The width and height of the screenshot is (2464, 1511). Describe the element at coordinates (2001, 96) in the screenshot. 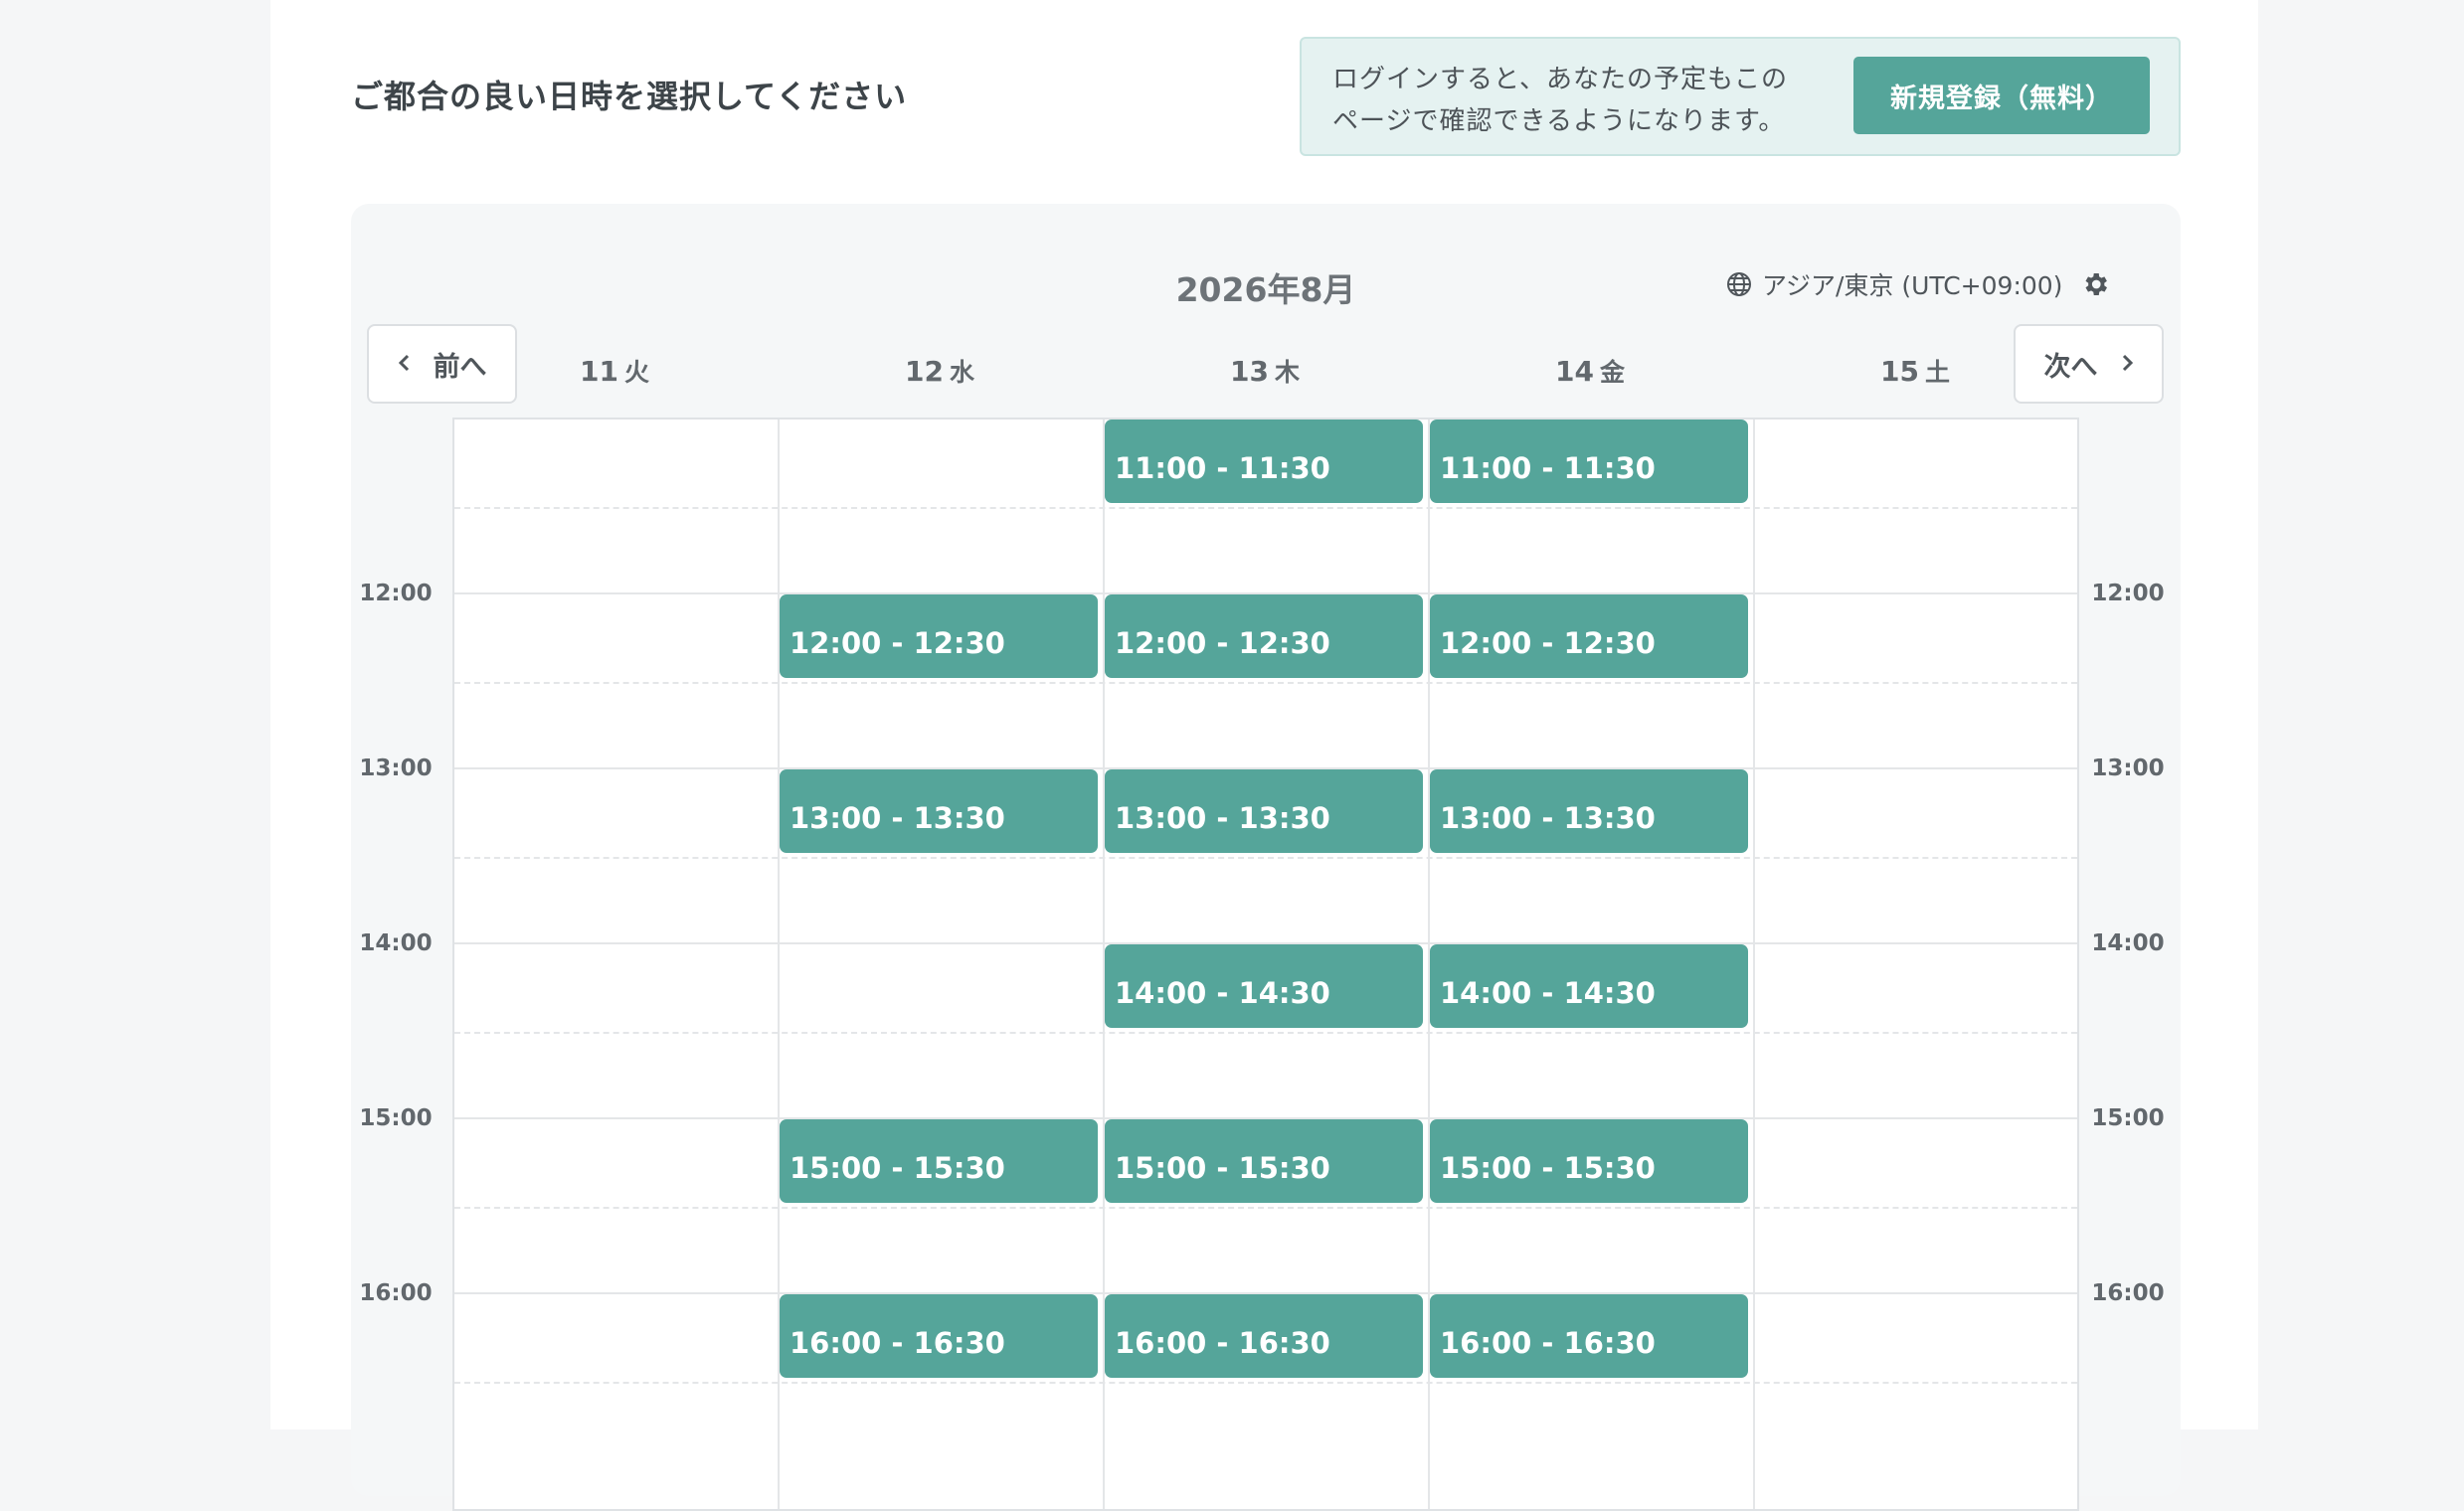

I see `signup-button: 新規登録（無料）` at that location.